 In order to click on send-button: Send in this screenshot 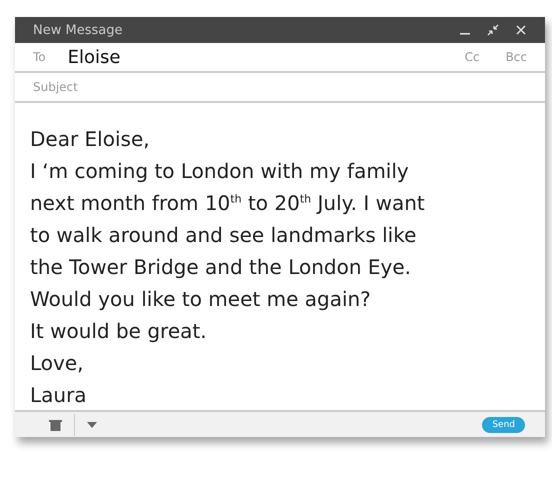, I will do `click(503, 424)`.